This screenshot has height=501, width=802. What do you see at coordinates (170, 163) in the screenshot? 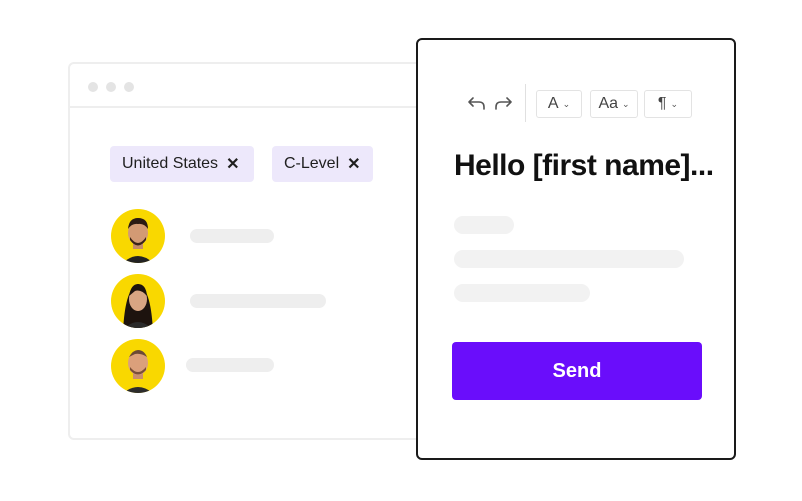
I see `filter-tag-label: United States` at bounding box center [170, 163].